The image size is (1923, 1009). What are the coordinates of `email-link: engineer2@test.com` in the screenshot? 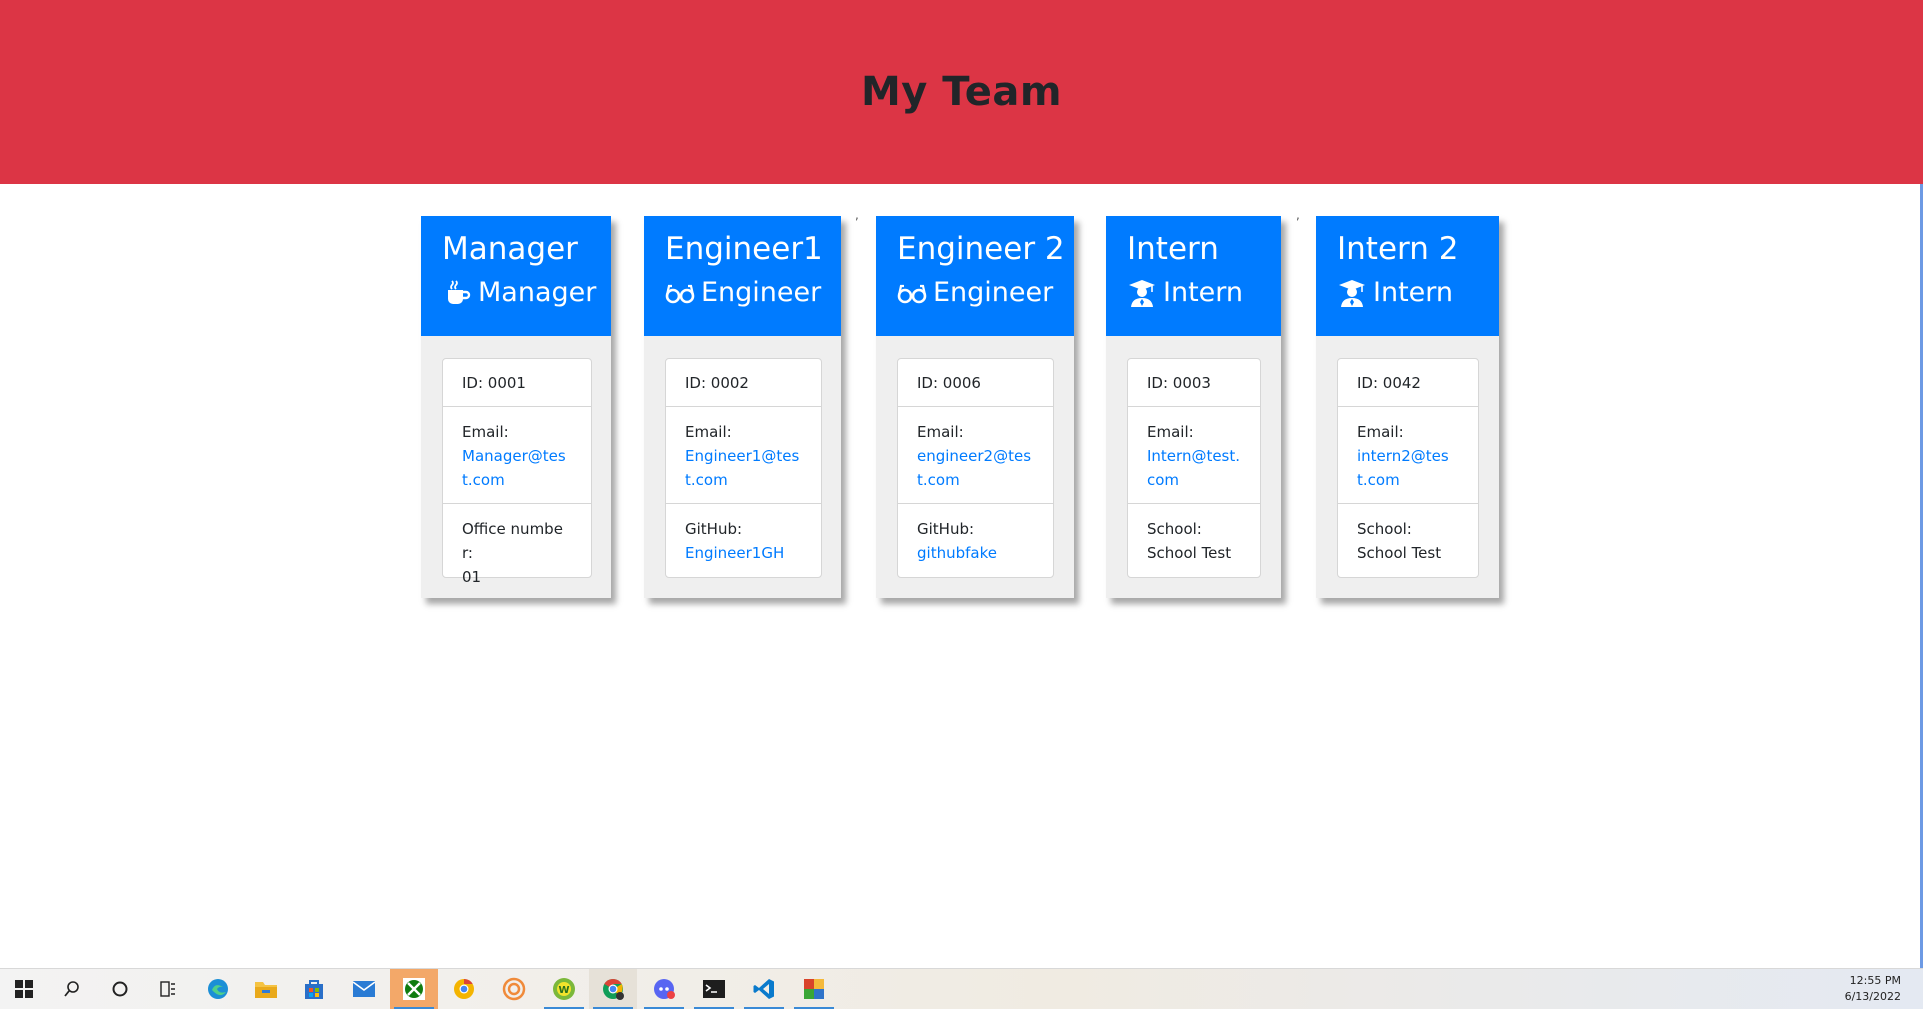 It's located at (974, 468).